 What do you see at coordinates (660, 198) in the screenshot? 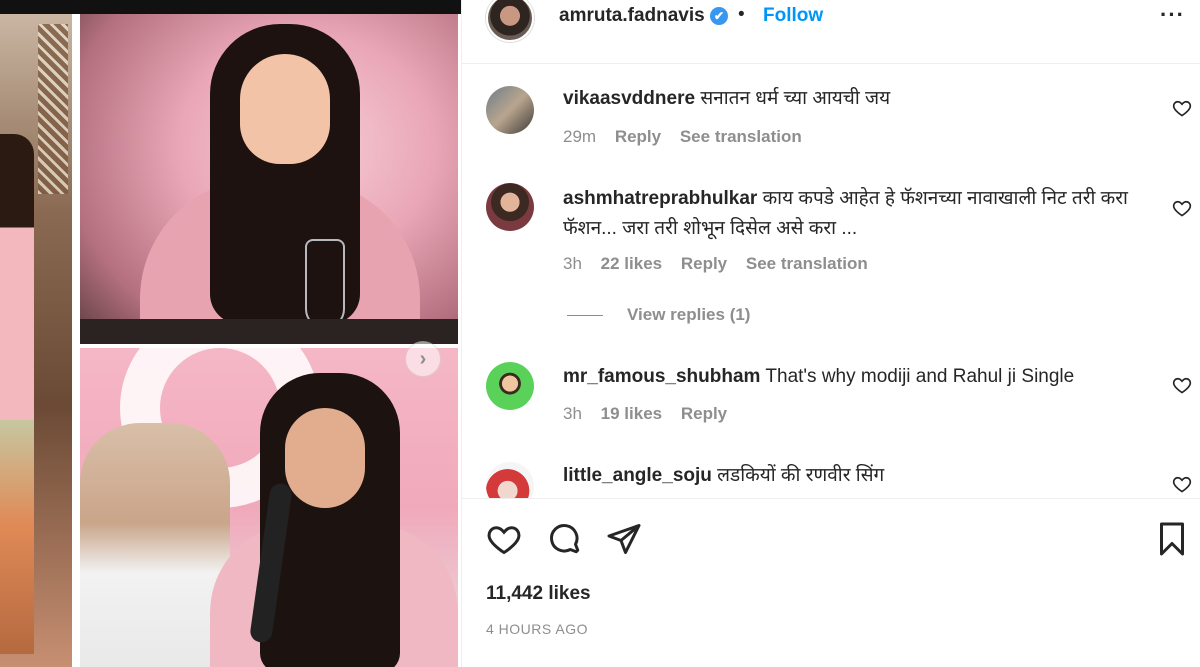
I see `commenter-username: ashmhatreprabhulkar` at bounding box center [660, 198].